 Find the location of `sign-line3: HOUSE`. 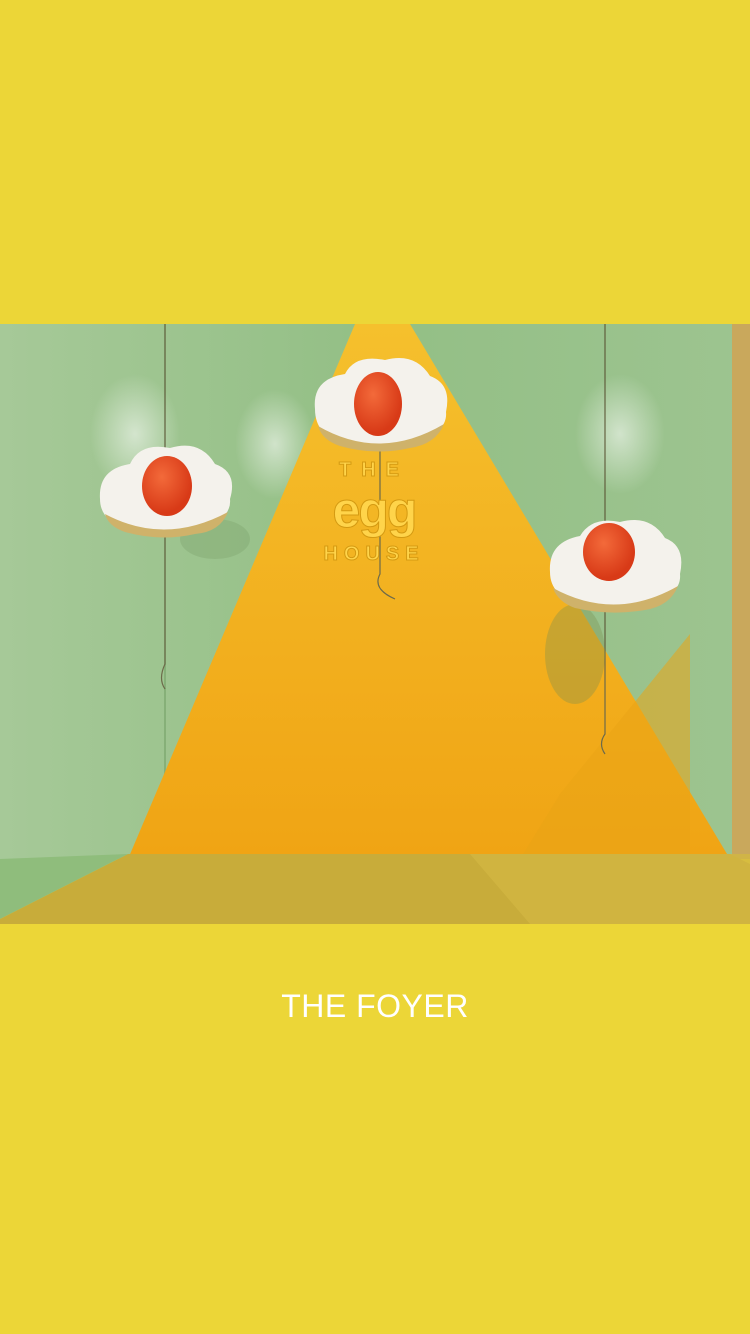

sign-line3: HOUSE is located at coordinates (373, 554).